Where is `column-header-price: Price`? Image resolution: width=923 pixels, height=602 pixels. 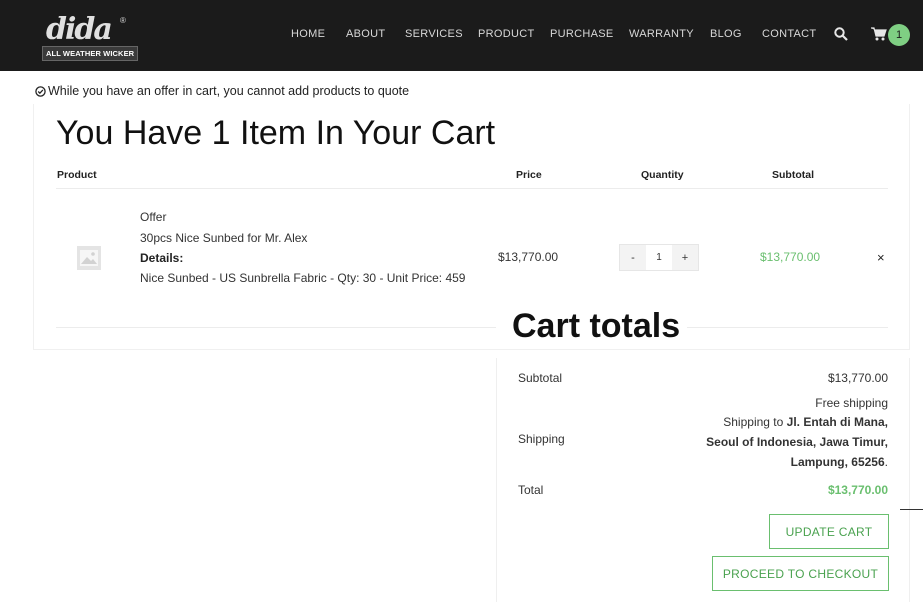 column-header-price: Price is located at coordinates (529, 175).